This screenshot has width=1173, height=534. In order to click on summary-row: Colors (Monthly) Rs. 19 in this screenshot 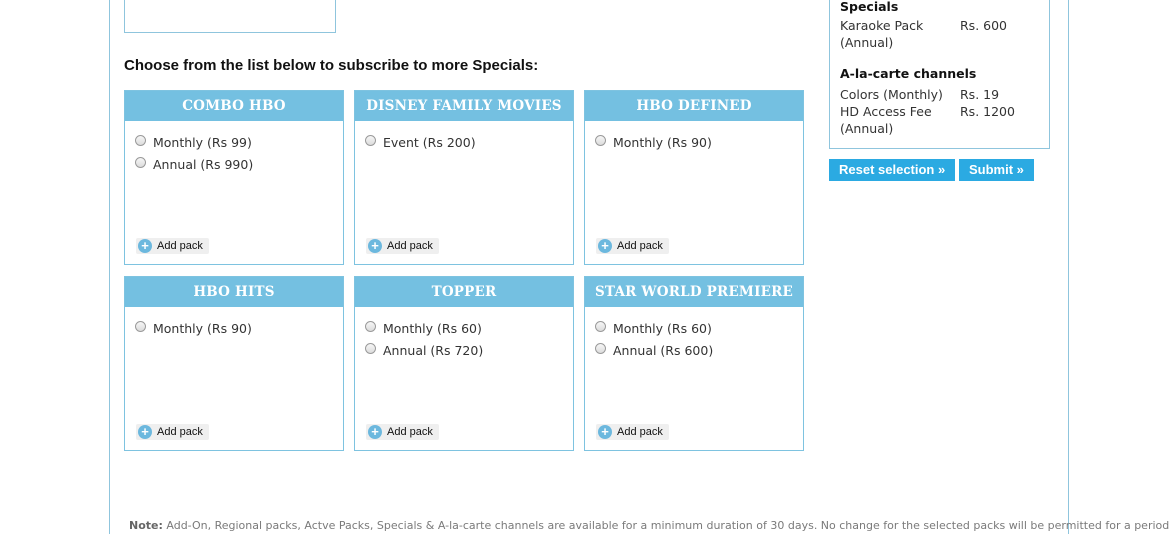, I will do `click(939, 94)`.